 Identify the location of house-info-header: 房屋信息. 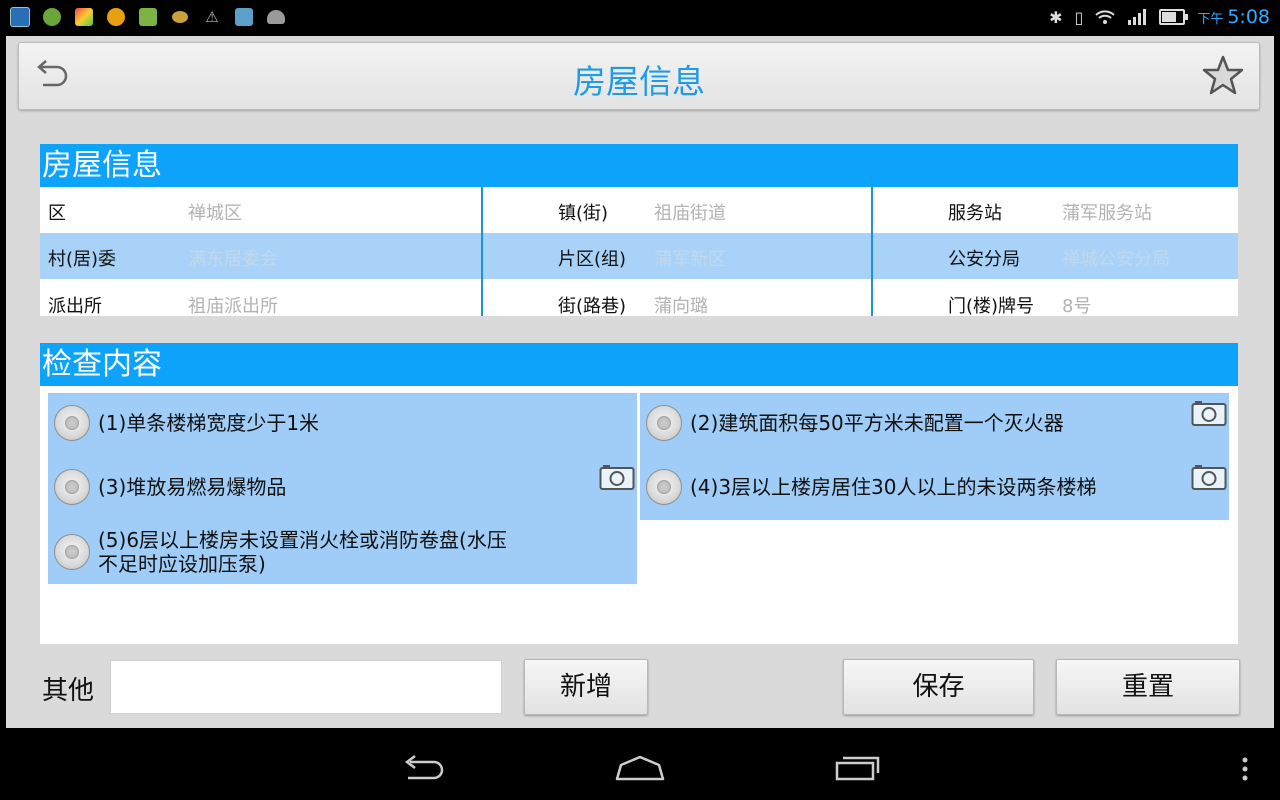
(639, 165).